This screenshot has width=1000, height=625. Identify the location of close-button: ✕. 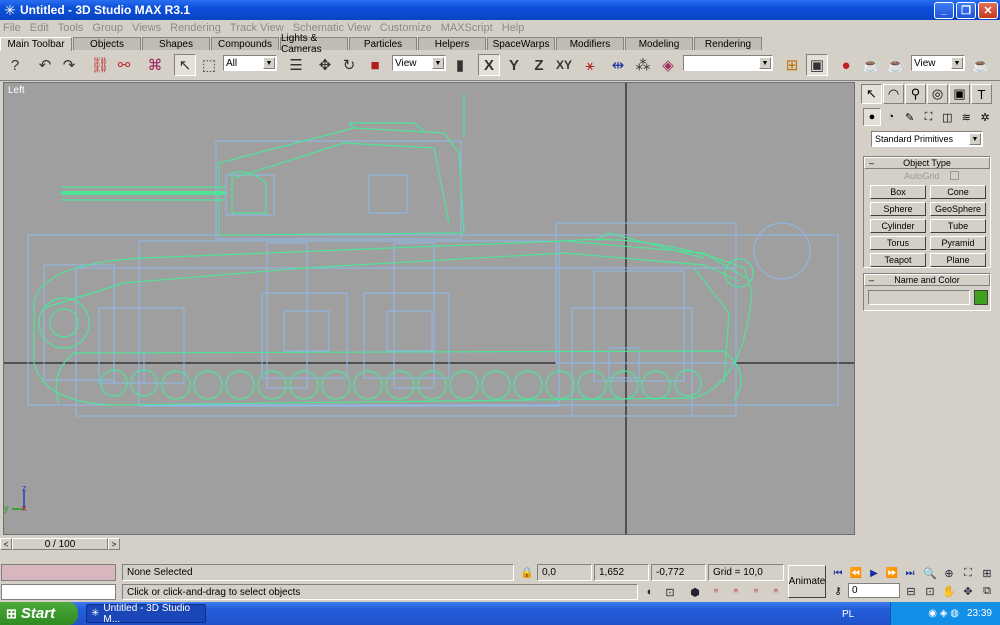
(988, 10).